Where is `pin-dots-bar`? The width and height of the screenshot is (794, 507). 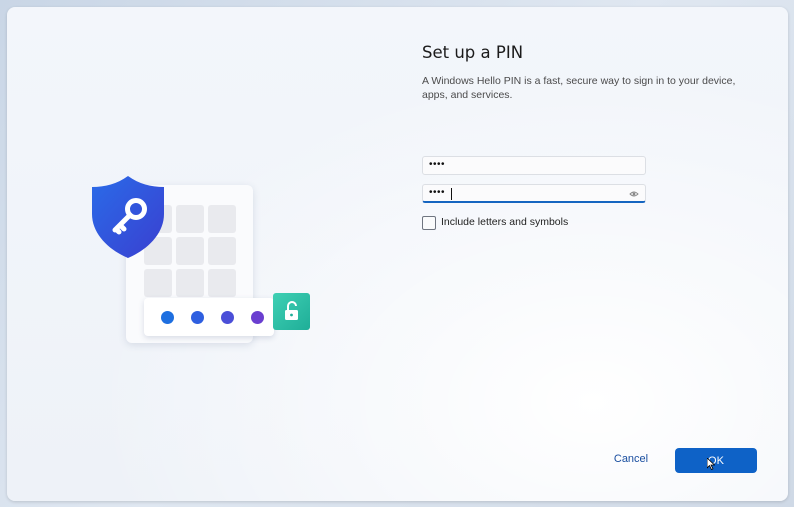
pin-dots-bar is located at coordinates (209, 317).